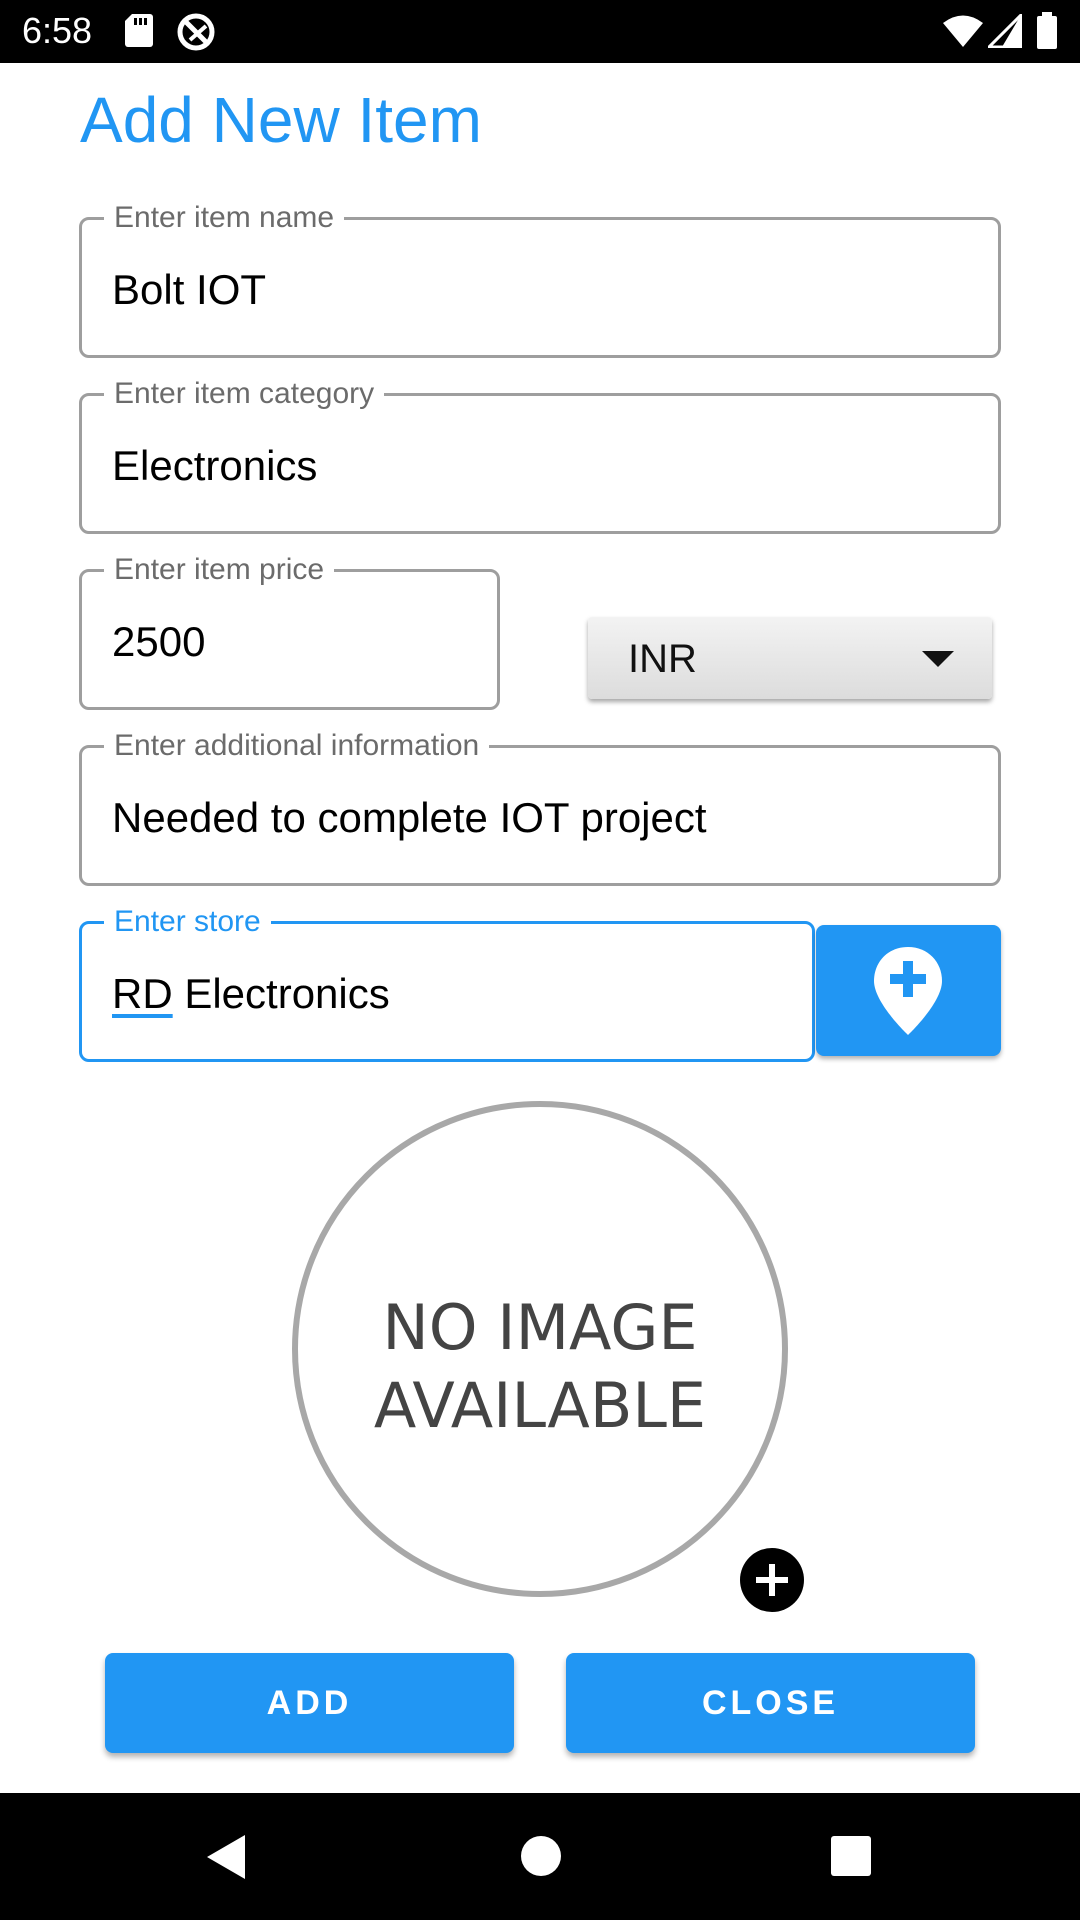 The width and height of the screenshot is (1080, 1920). What do you see at coordinates (790, 658) in the screenshot?
I see `currency-dropdown: INR` at bounding box center [790, 658].